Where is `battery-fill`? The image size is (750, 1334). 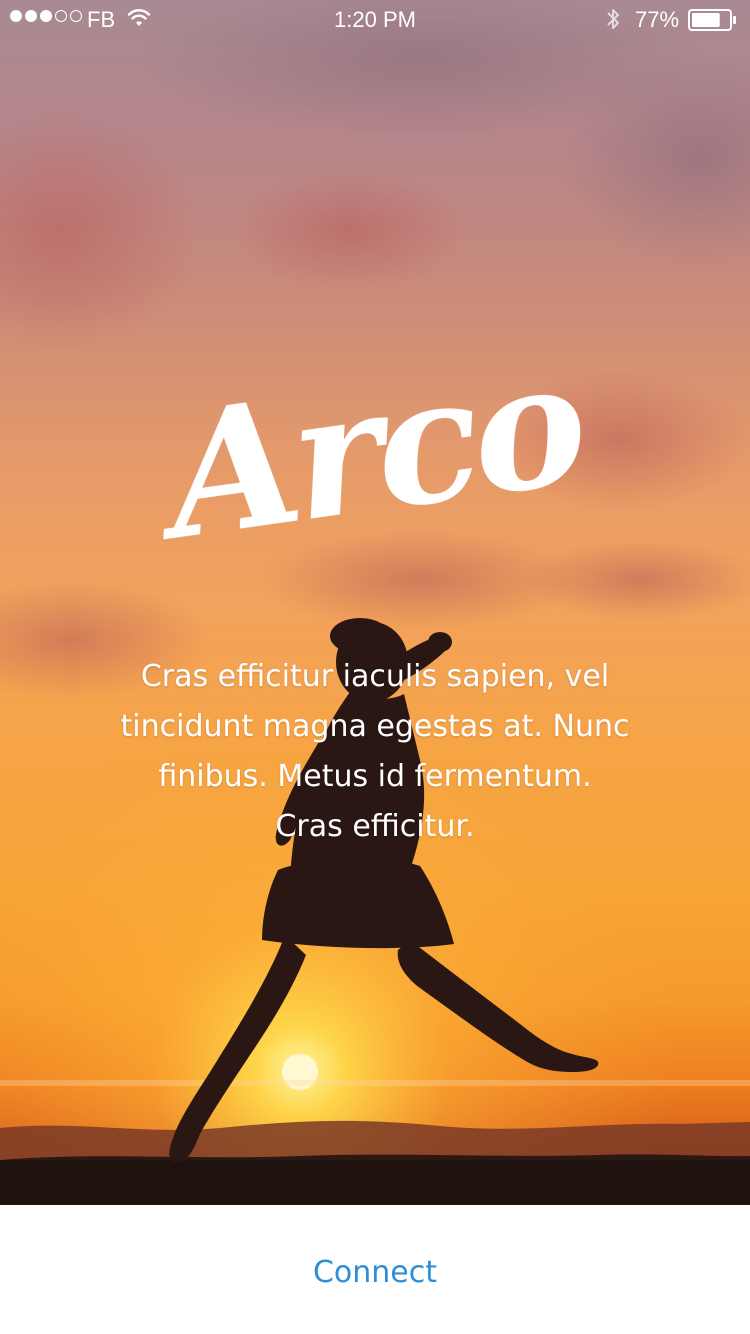 battery-fill is located at coordinates (706, 20).